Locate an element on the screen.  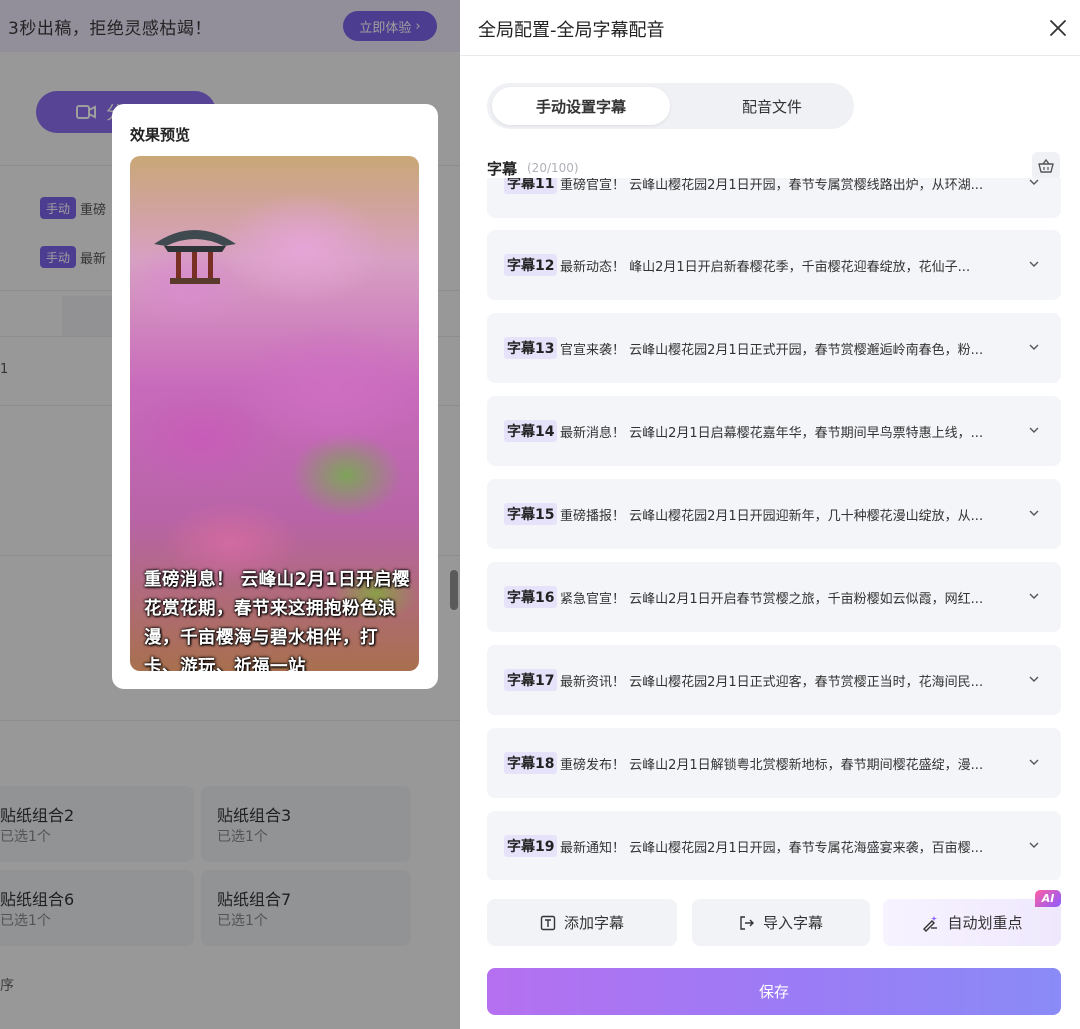
close-icon is located at coordinates (1058, 28).